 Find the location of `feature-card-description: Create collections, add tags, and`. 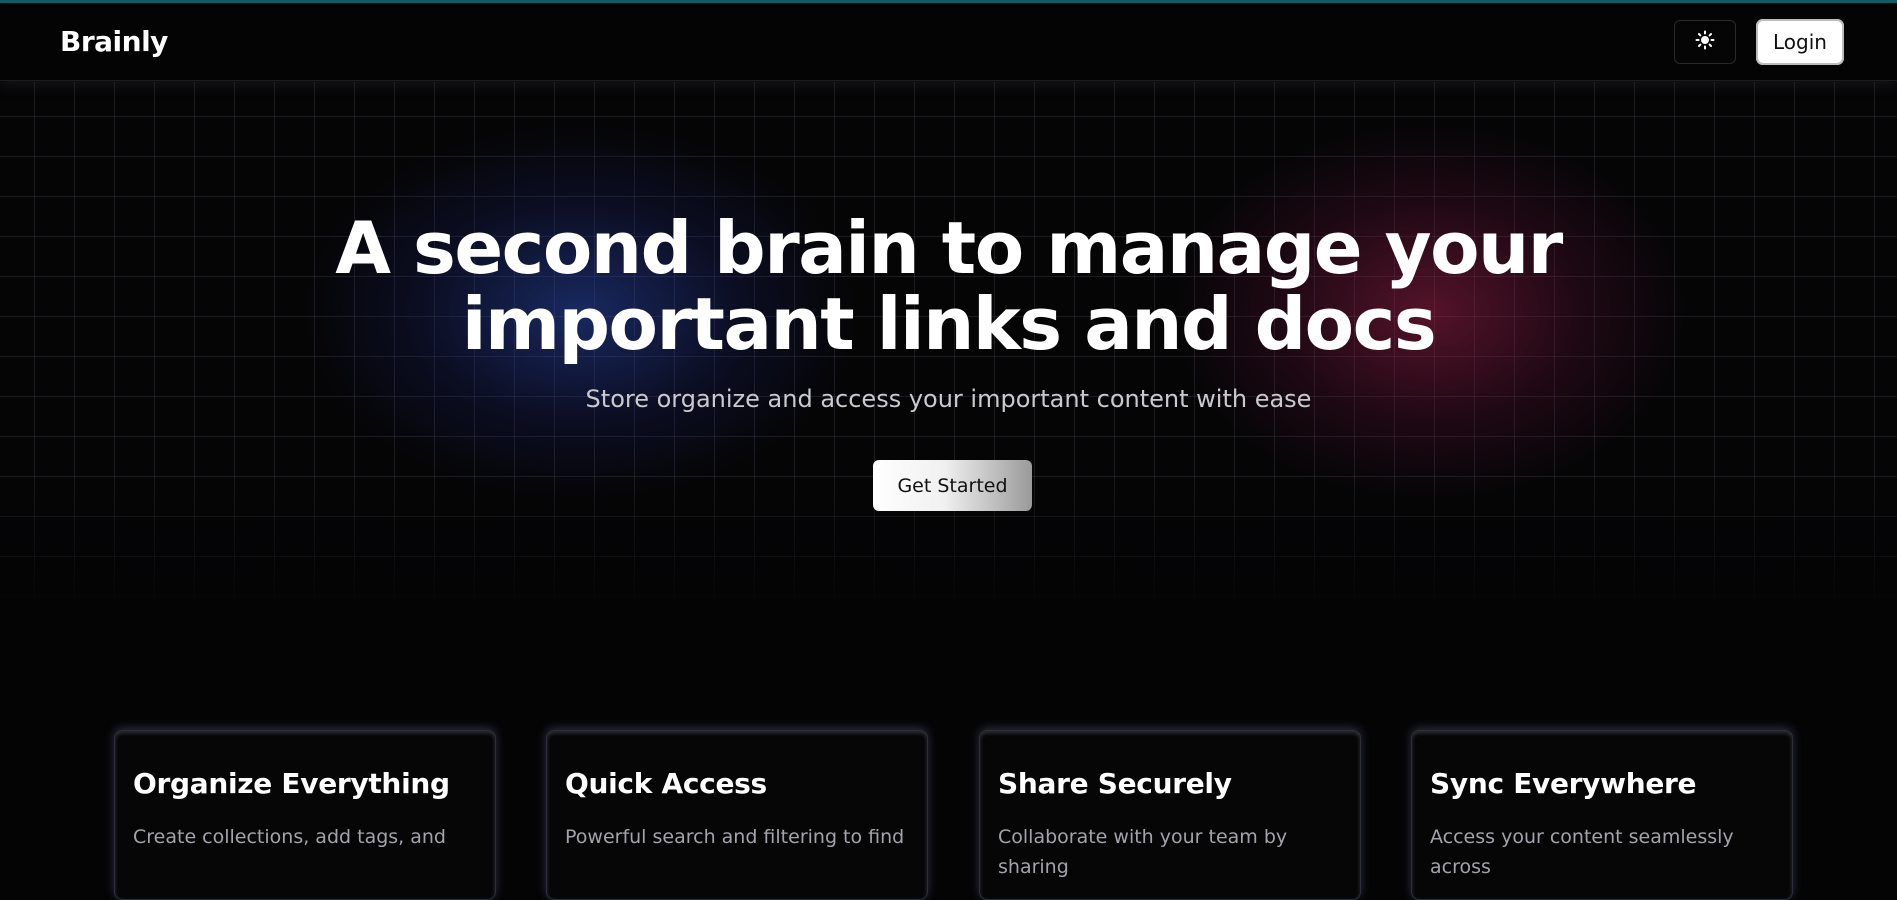

feature-card-description: Create collections, add tags, and is located at coordinates (289, 837).